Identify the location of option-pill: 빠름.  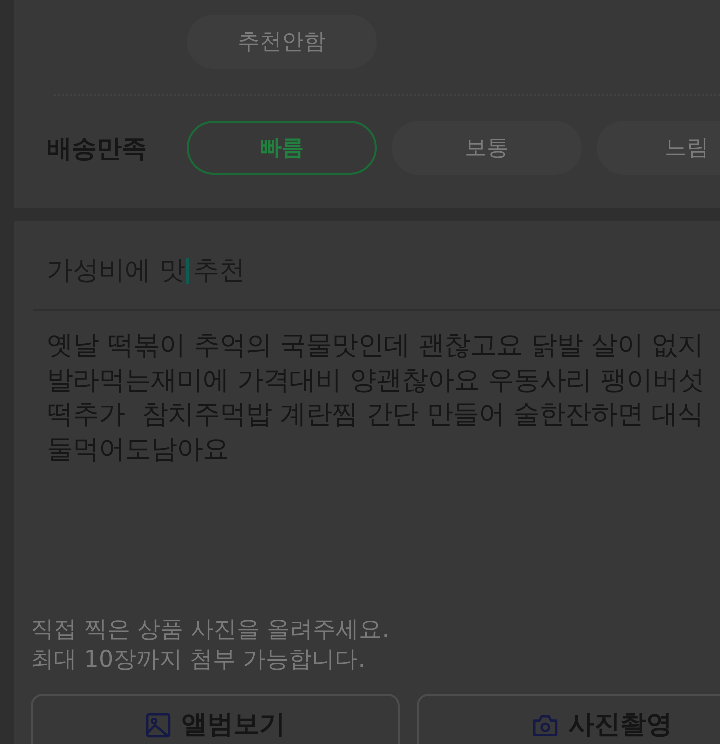
(282, 148).